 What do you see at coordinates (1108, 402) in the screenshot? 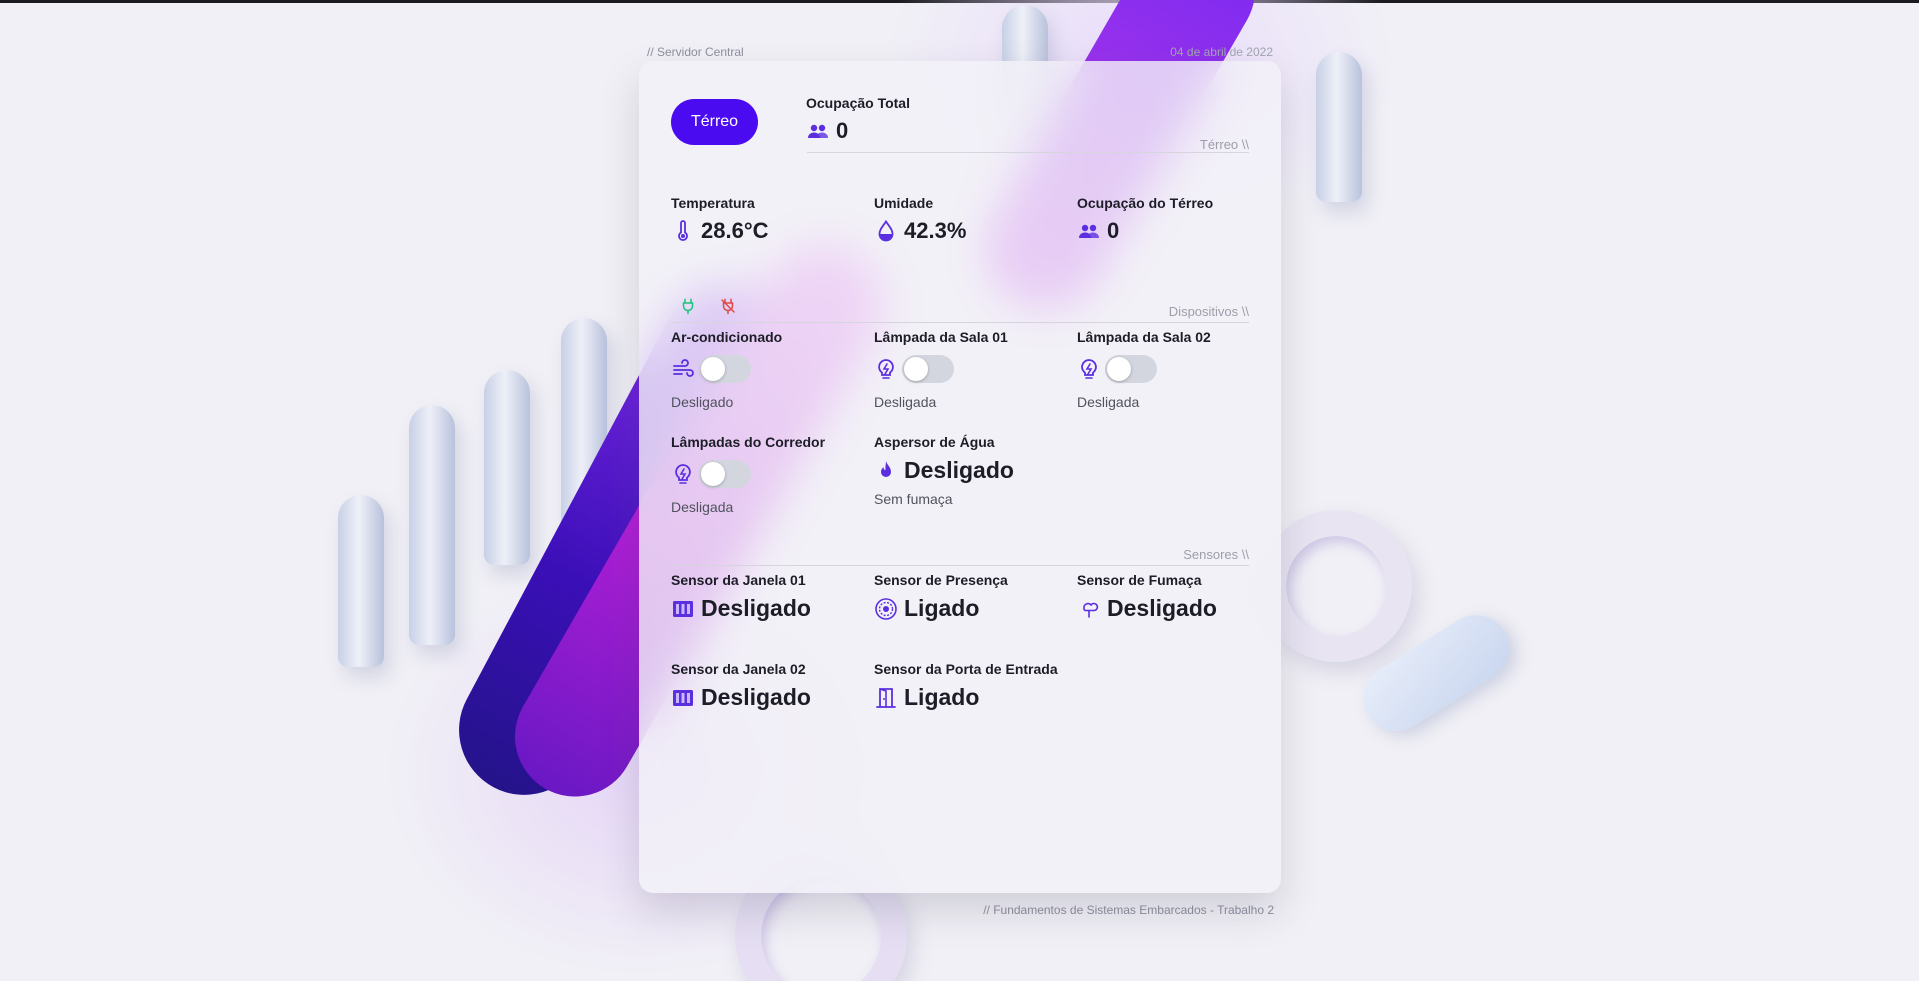
I see `device-lamp-room02-state: Desligada` at bounding box center [1108, 402].